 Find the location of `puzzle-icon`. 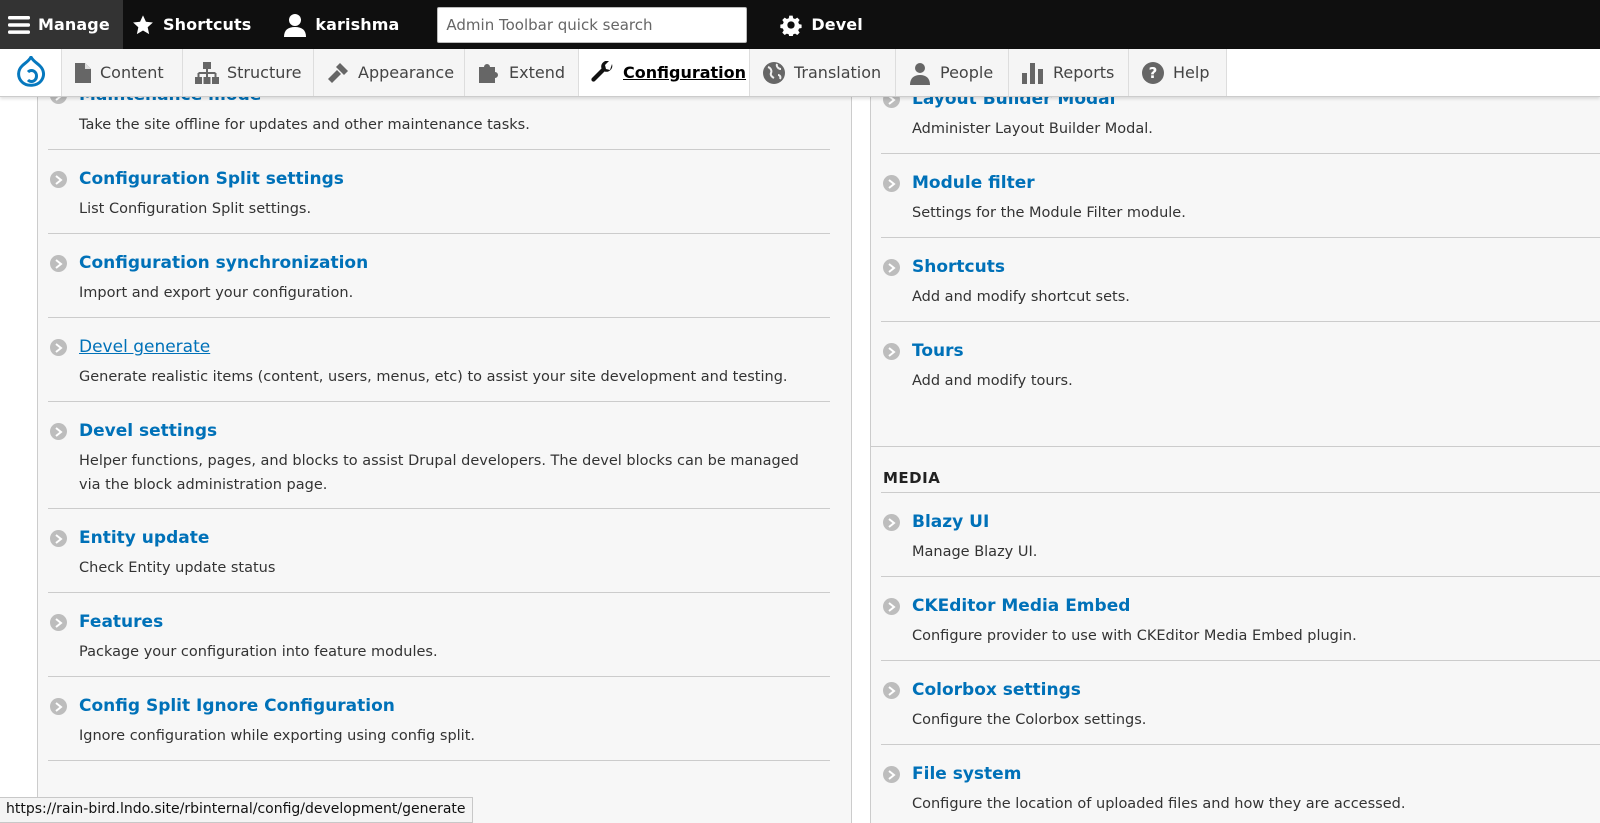

puzzle-icon is located at coordinates (489, 73).